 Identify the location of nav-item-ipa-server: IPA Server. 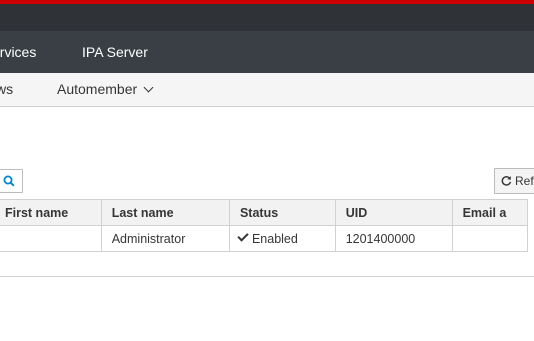
(115, 52).